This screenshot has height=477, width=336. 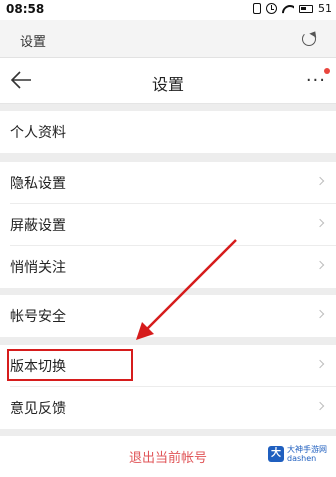 What do you see at coordinates (271, 8) in the screenshot?
I see `alarm-icon` at bounding box center [271, 8].